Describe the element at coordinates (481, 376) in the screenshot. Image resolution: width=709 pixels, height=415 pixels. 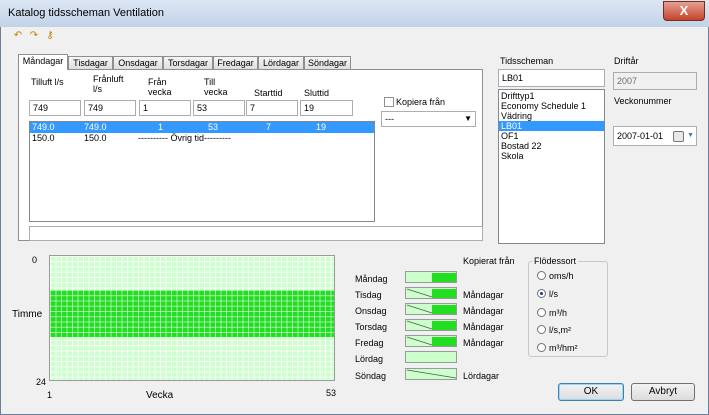
I see `copied-from: Lördagar` at that location.